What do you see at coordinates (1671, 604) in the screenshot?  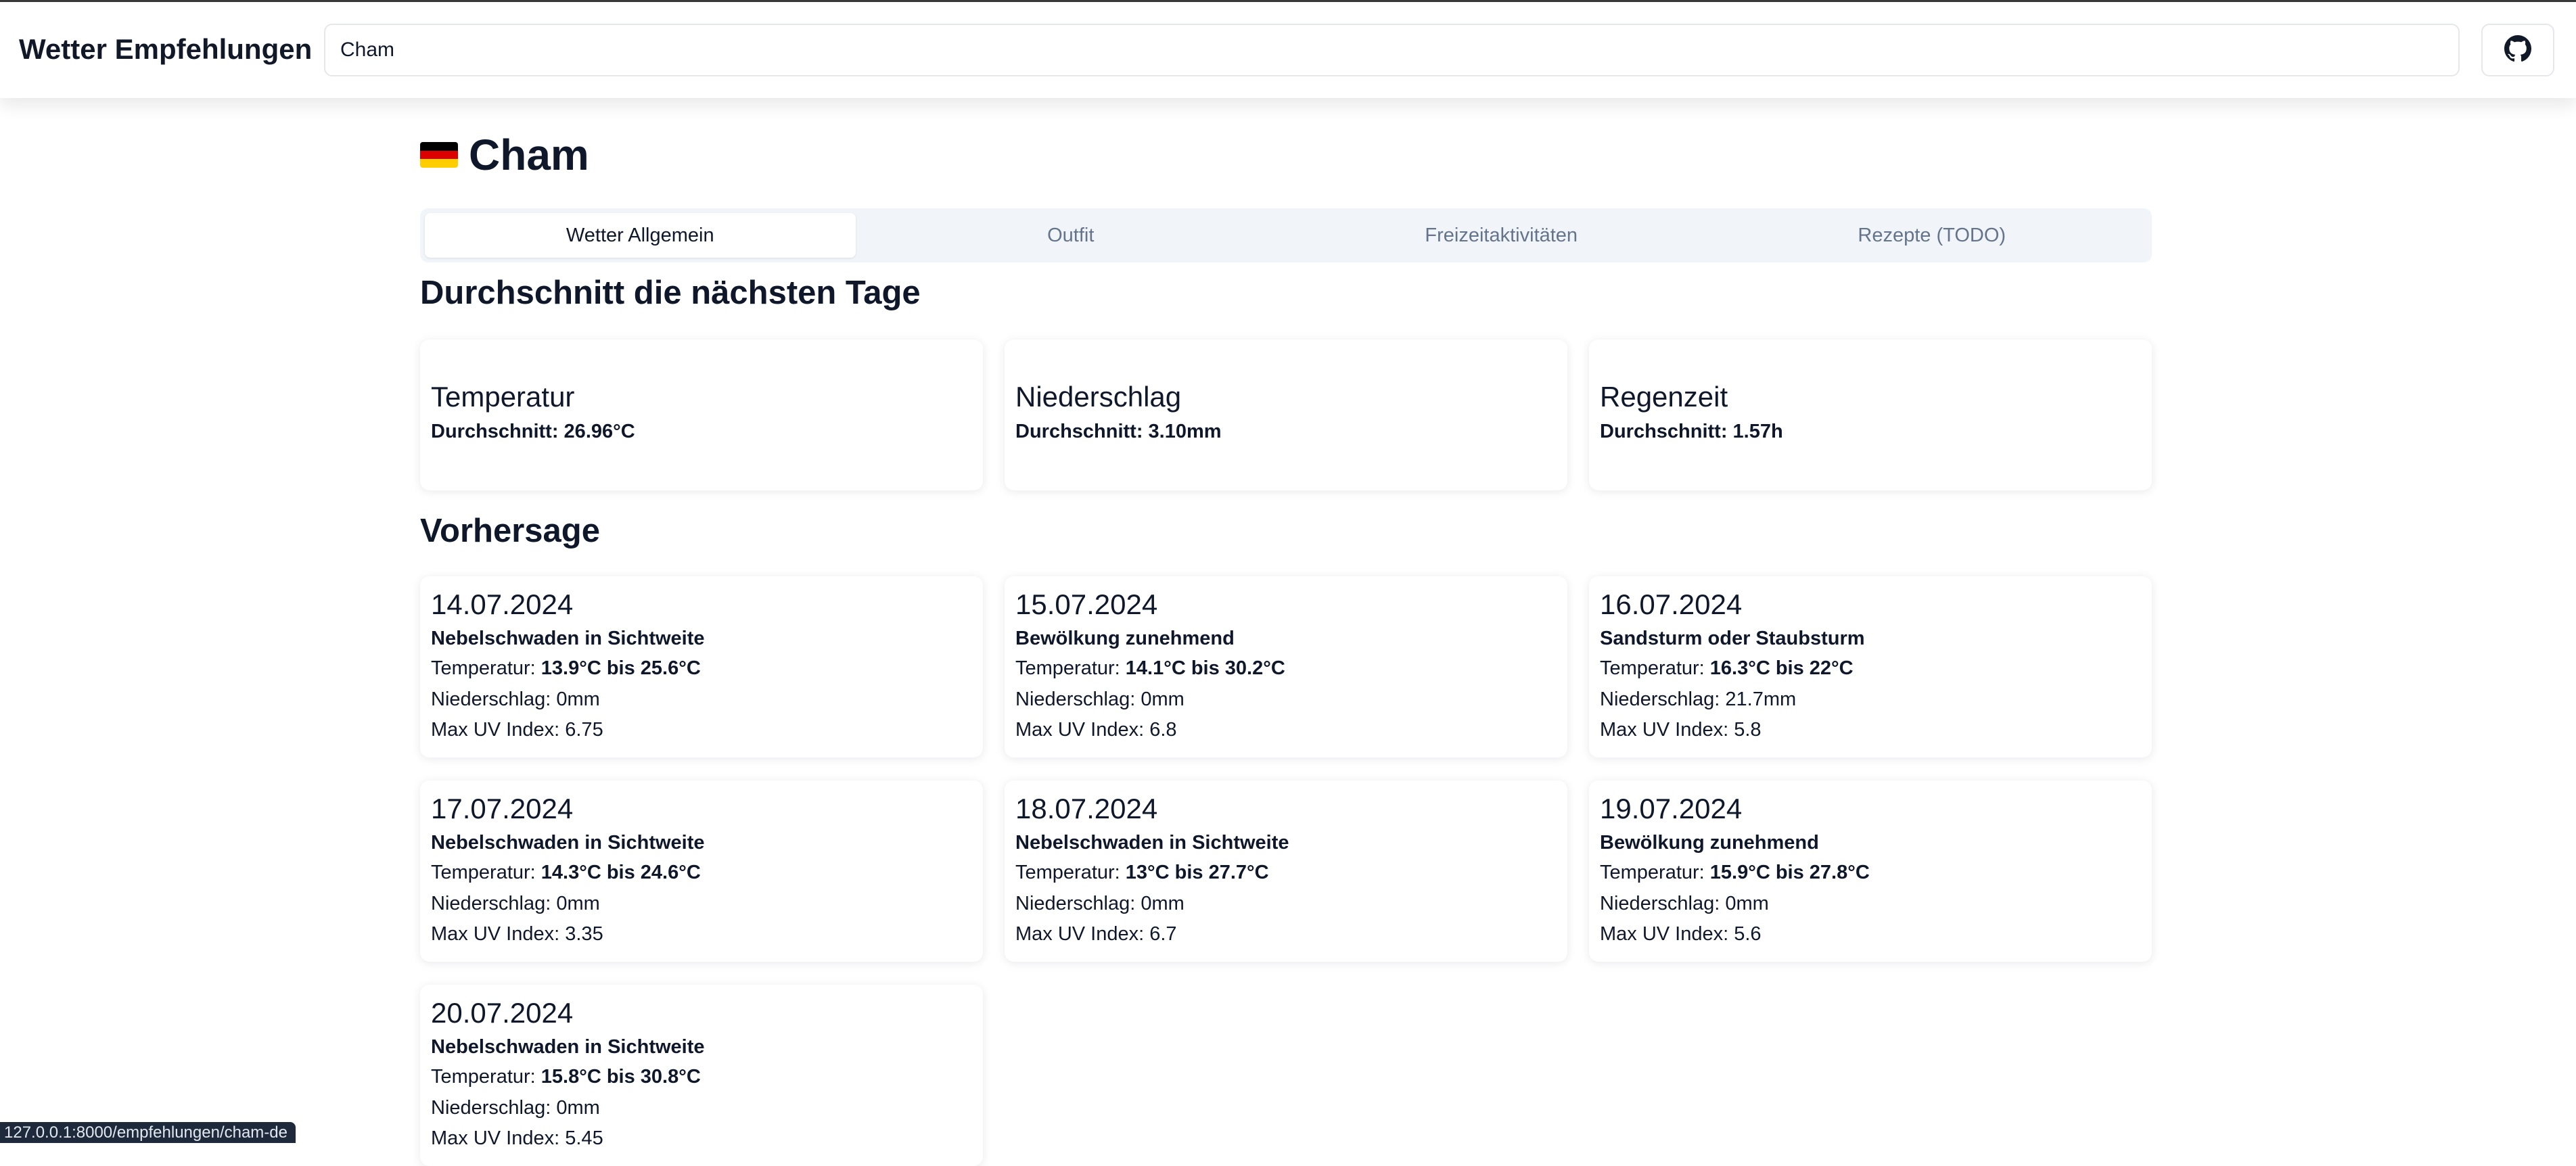 I see `forecast-date: 16.07.2024` at bounding box center [1671, 604].